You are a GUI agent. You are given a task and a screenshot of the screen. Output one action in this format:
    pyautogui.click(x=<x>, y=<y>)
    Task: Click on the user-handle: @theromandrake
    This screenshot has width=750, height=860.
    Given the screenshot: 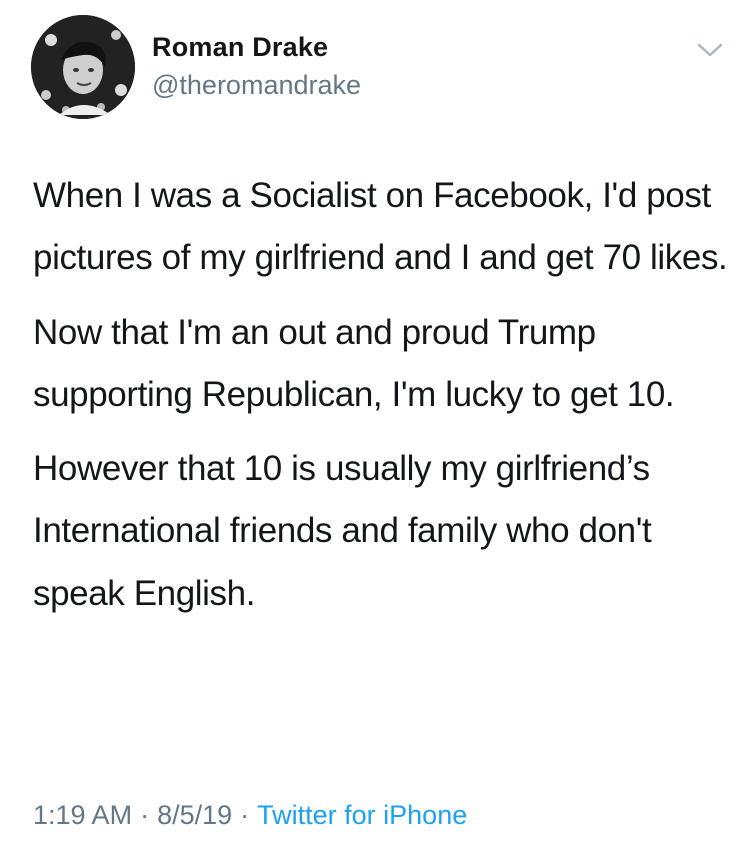 What is the action you would take?
    pyautogui.click(x=256, y=85)
    